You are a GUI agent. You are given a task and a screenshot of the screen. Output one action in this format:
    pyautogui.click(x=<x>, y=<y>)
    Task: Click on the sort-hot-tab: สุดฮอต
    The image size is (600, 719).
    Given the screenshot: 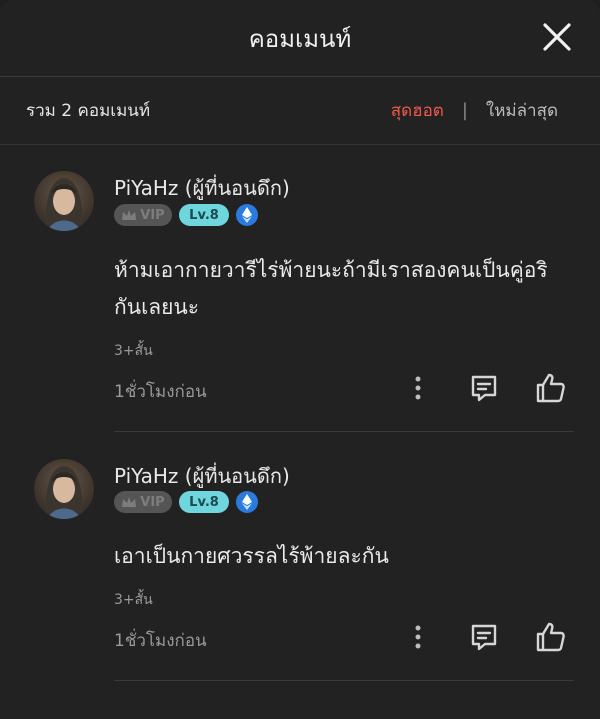 What is the action you would take?
    pyautogui.click(x=417, y=110)
    